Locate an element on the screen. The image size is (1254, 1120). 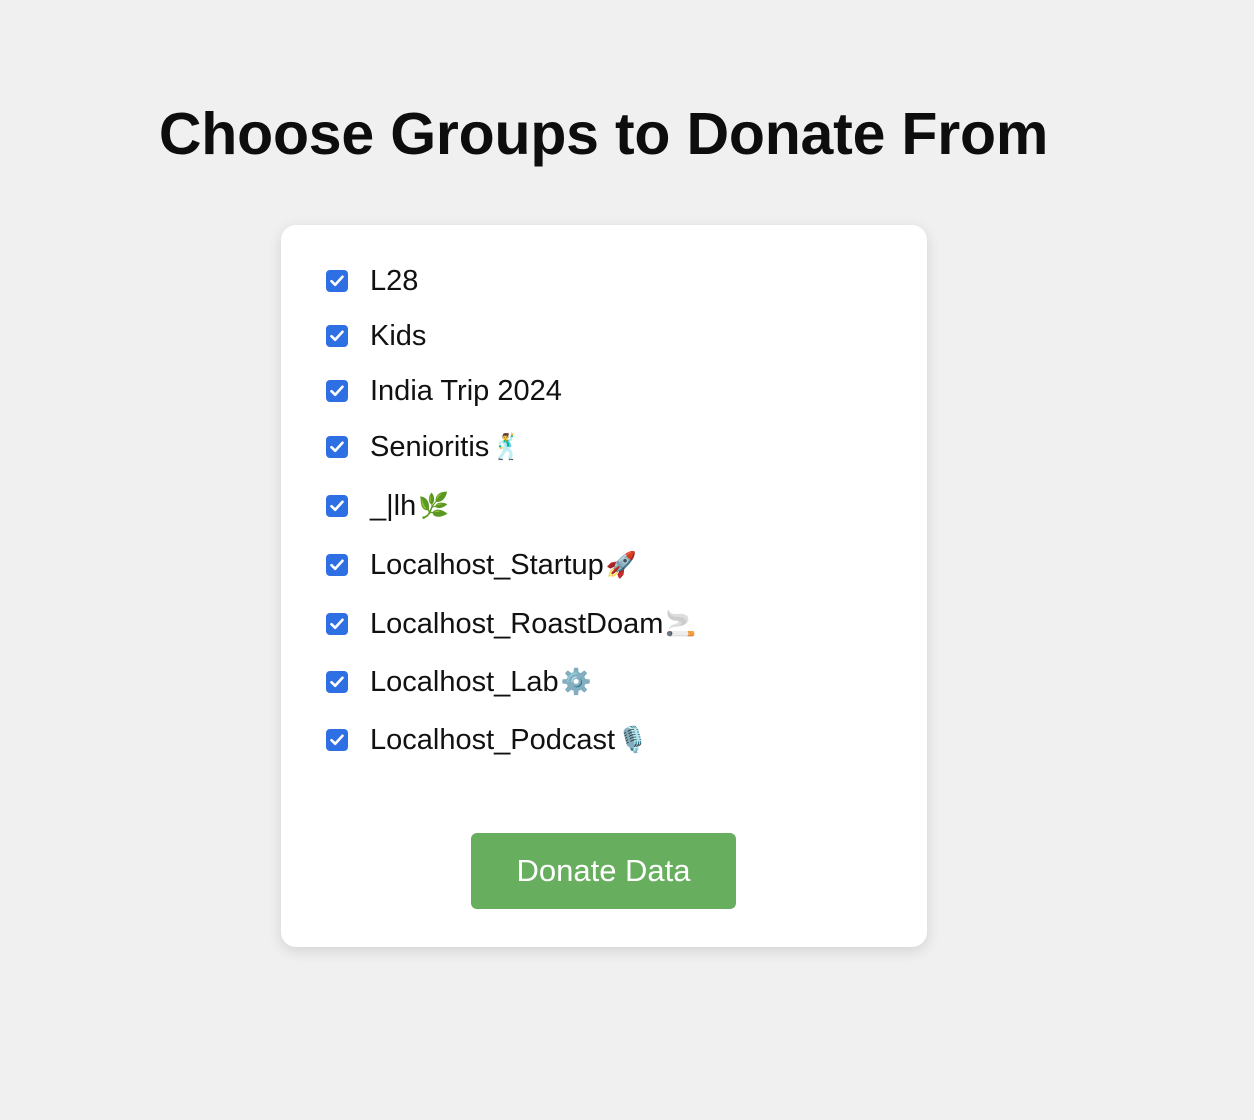
rocket-icon: 🚀 is located at coordinates (621, 564).